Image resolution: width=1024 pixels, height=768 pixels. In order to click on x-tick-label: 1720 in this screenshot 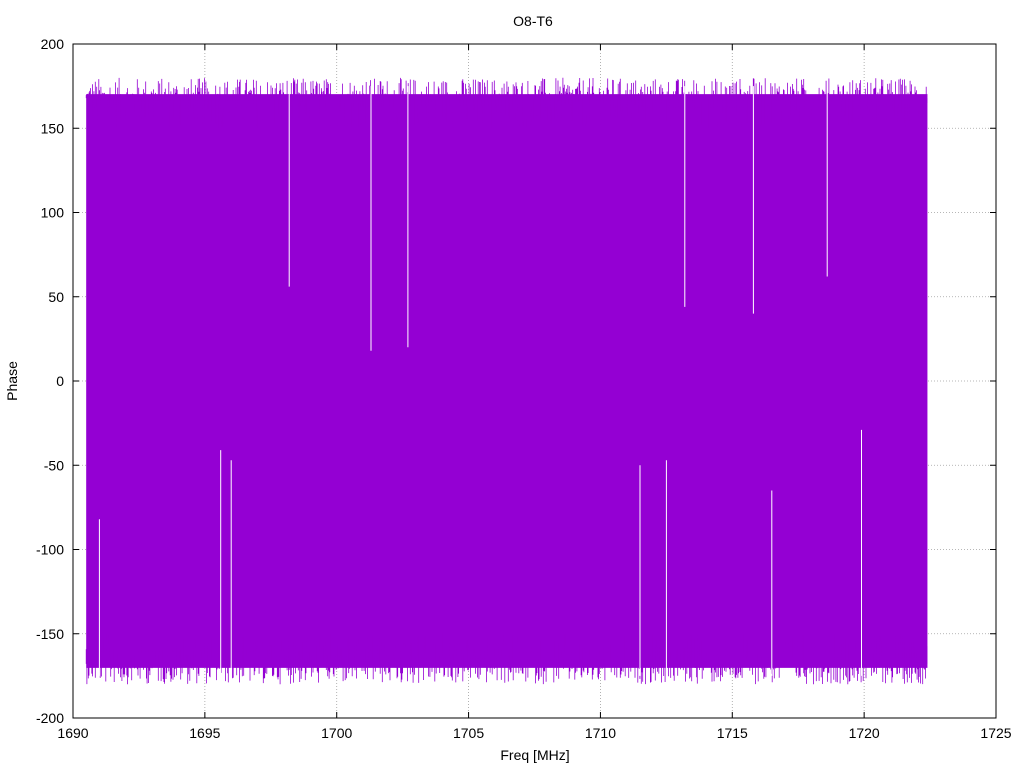, I will do `click(864, 733)`.